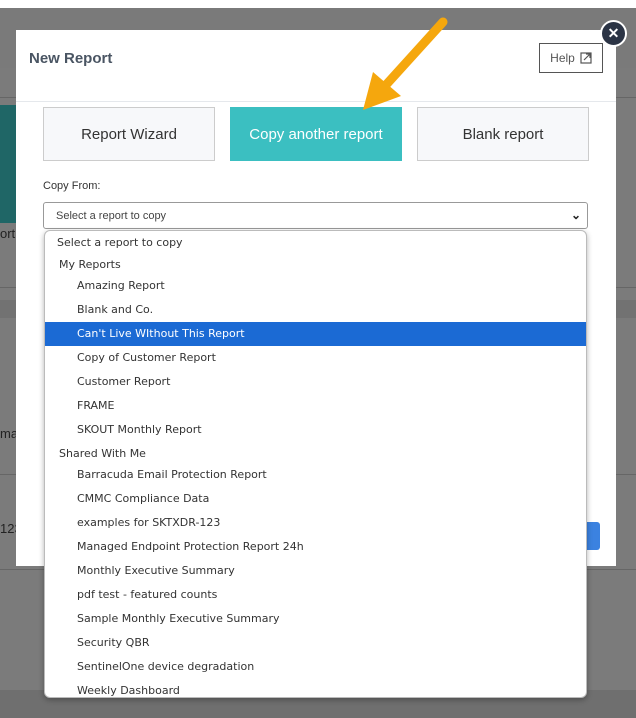 This screenshot has width=636, height=718. Describe the element at coordinates (8, 233) in the screenshot. I see `background-text: ort` at that location.